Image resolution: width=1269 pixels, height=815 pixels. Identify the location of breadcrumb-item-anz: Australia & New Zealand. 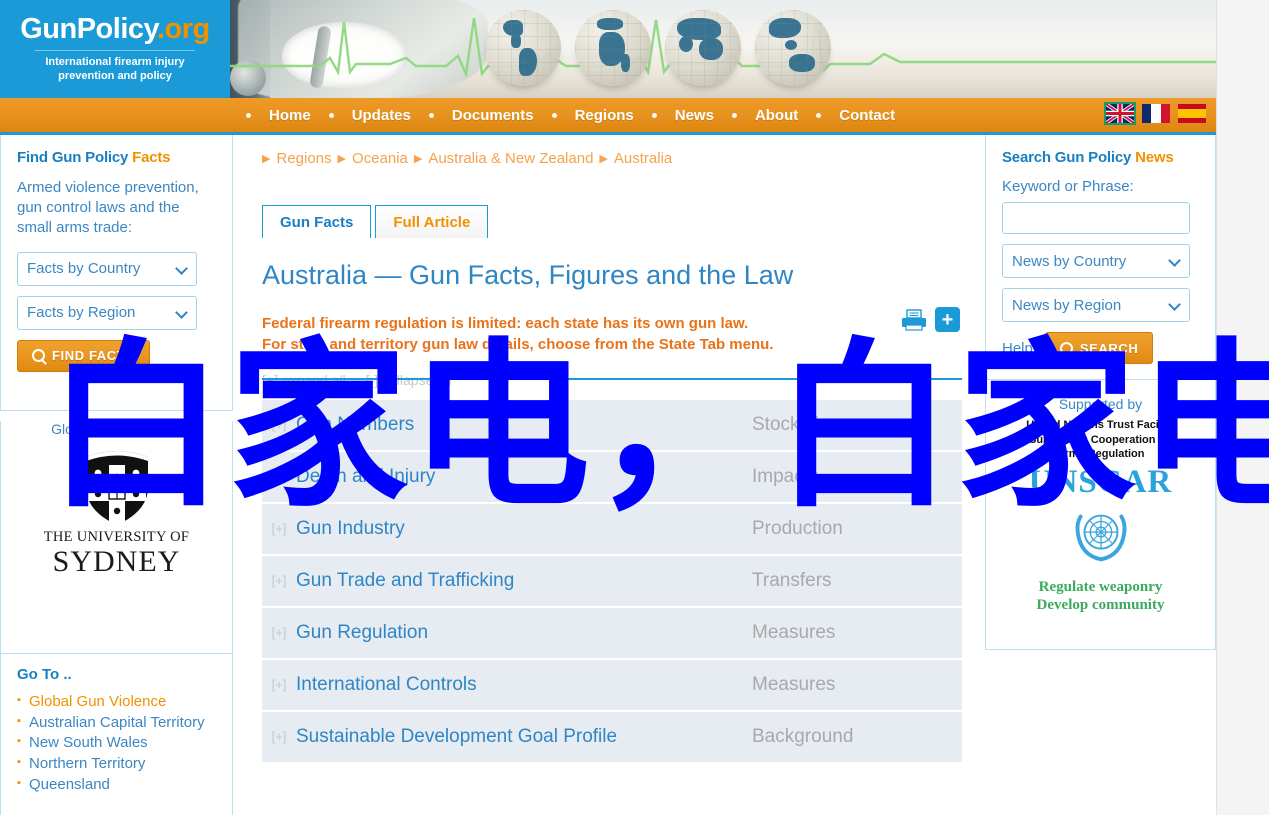
(510, 158).